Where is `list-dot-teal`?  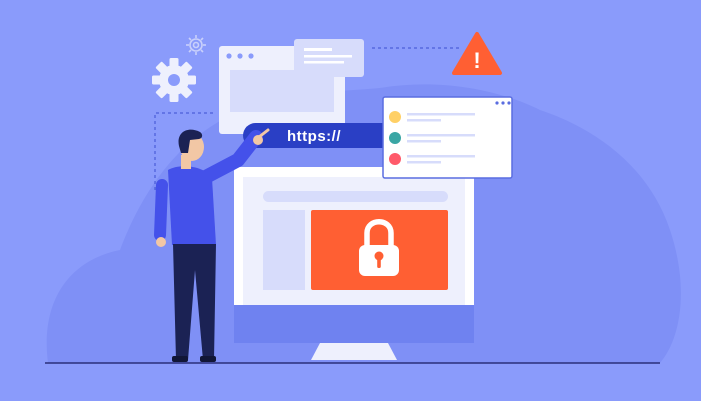
list-dot-teal is located at coordinates (395, 138).